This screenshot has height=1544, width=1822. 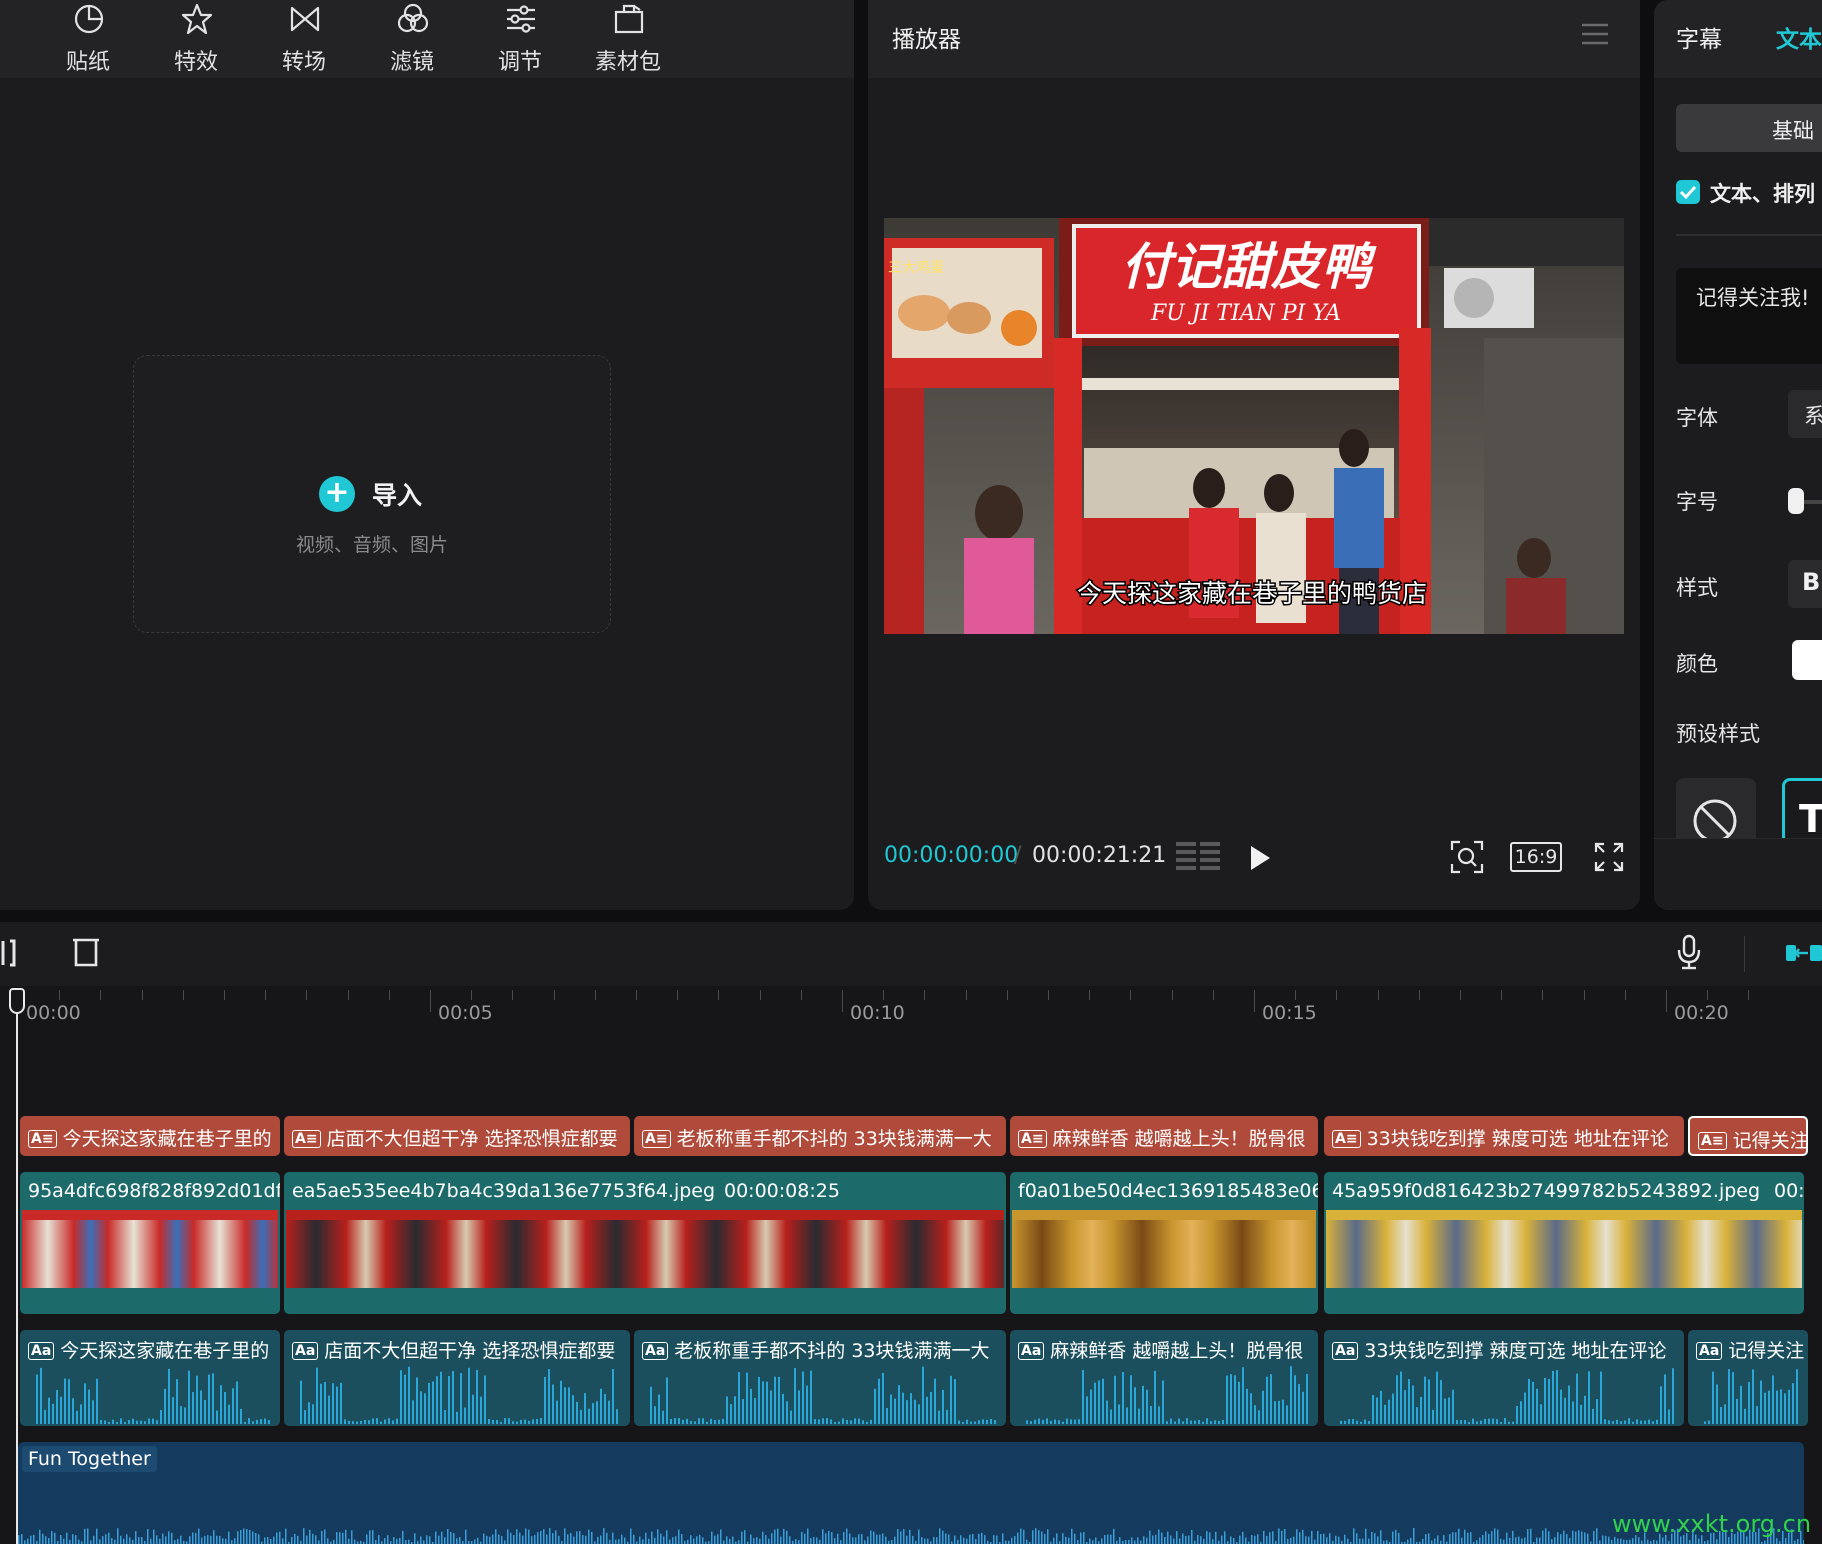 I want to click on bold-button-label: B, so click(x=1811, y=582).